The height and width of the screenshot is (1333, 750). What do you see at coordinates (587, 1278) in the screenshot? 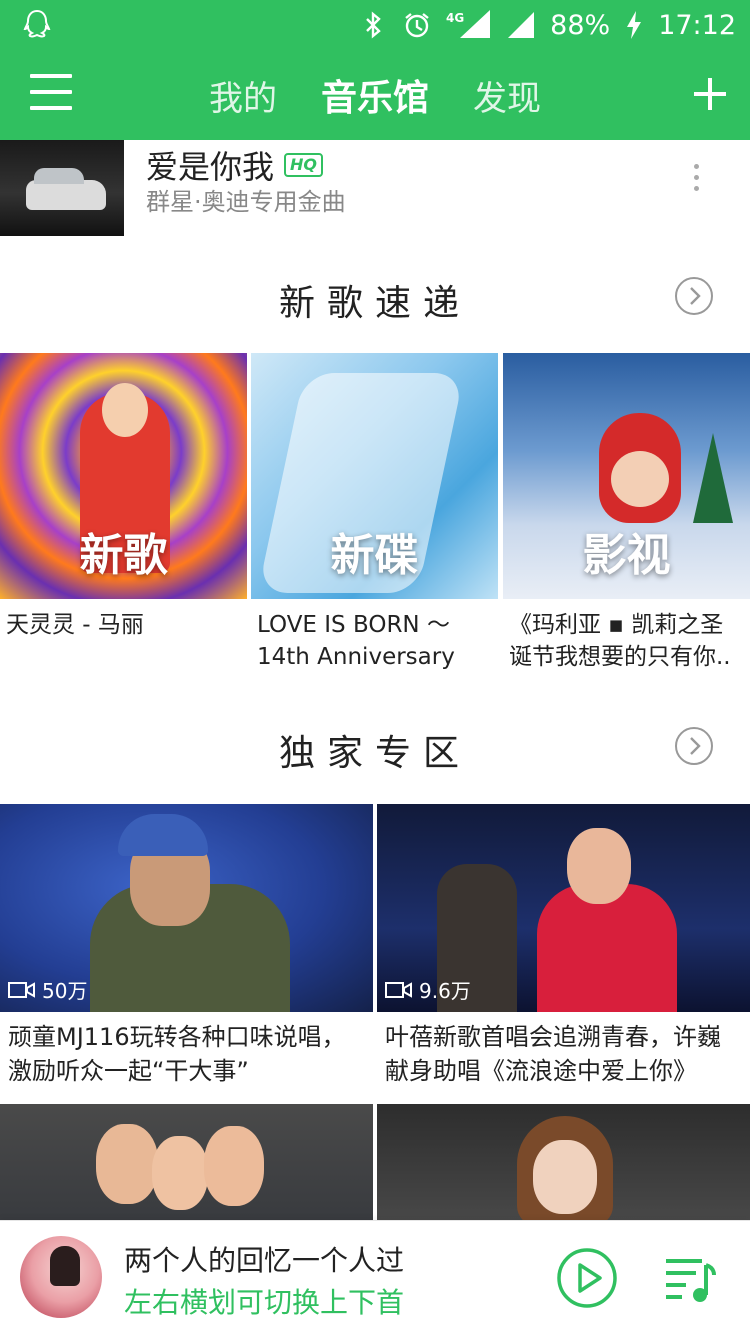
I see `play-icon` at bounding box center [587, 1278].